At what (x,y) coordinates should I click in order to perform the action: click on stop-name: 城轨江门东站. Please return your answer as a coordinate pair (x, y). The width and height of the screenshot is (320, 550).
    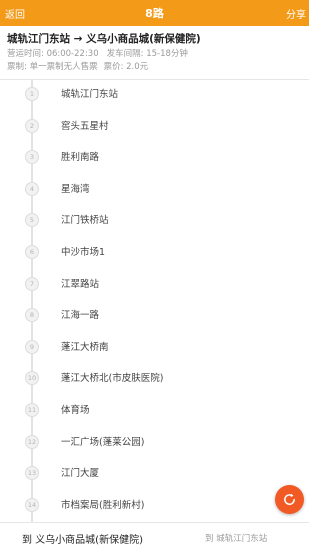
    Looking at the image, I should click on (90, 94).